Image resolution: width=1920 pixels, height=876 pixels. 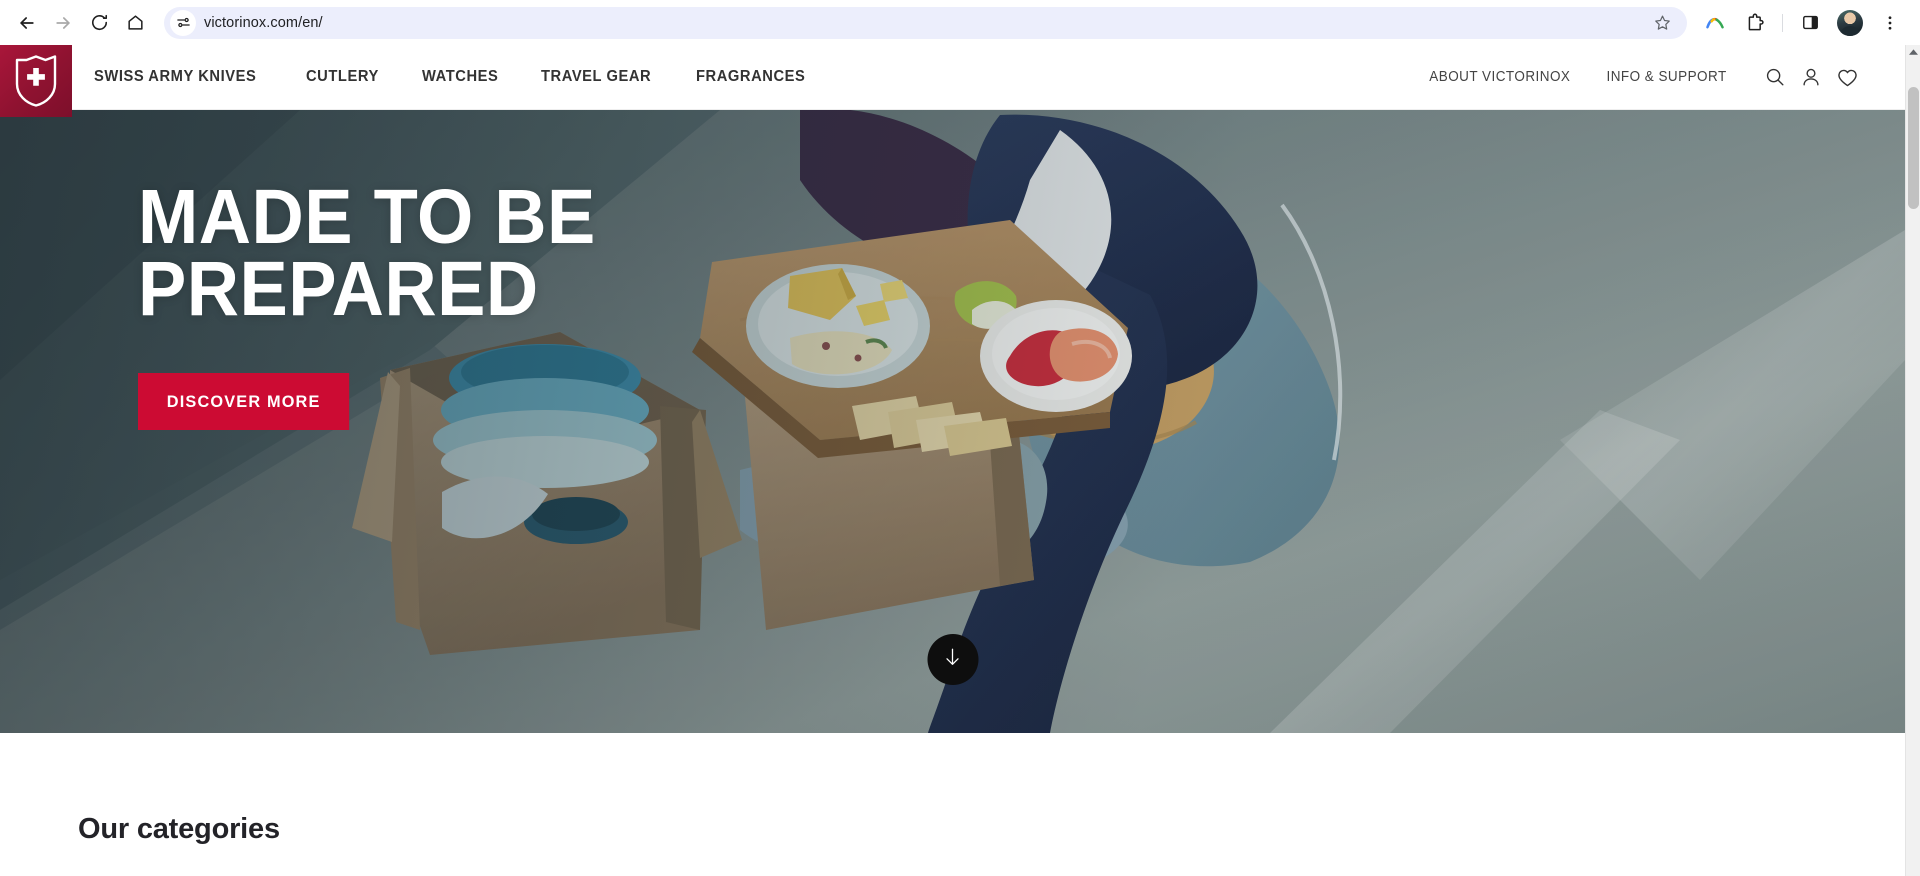 What do you see at coordinates (1913, 148) in the screenshot?
I see `scrollbar-thumb` at bounding box center [1913, 148].